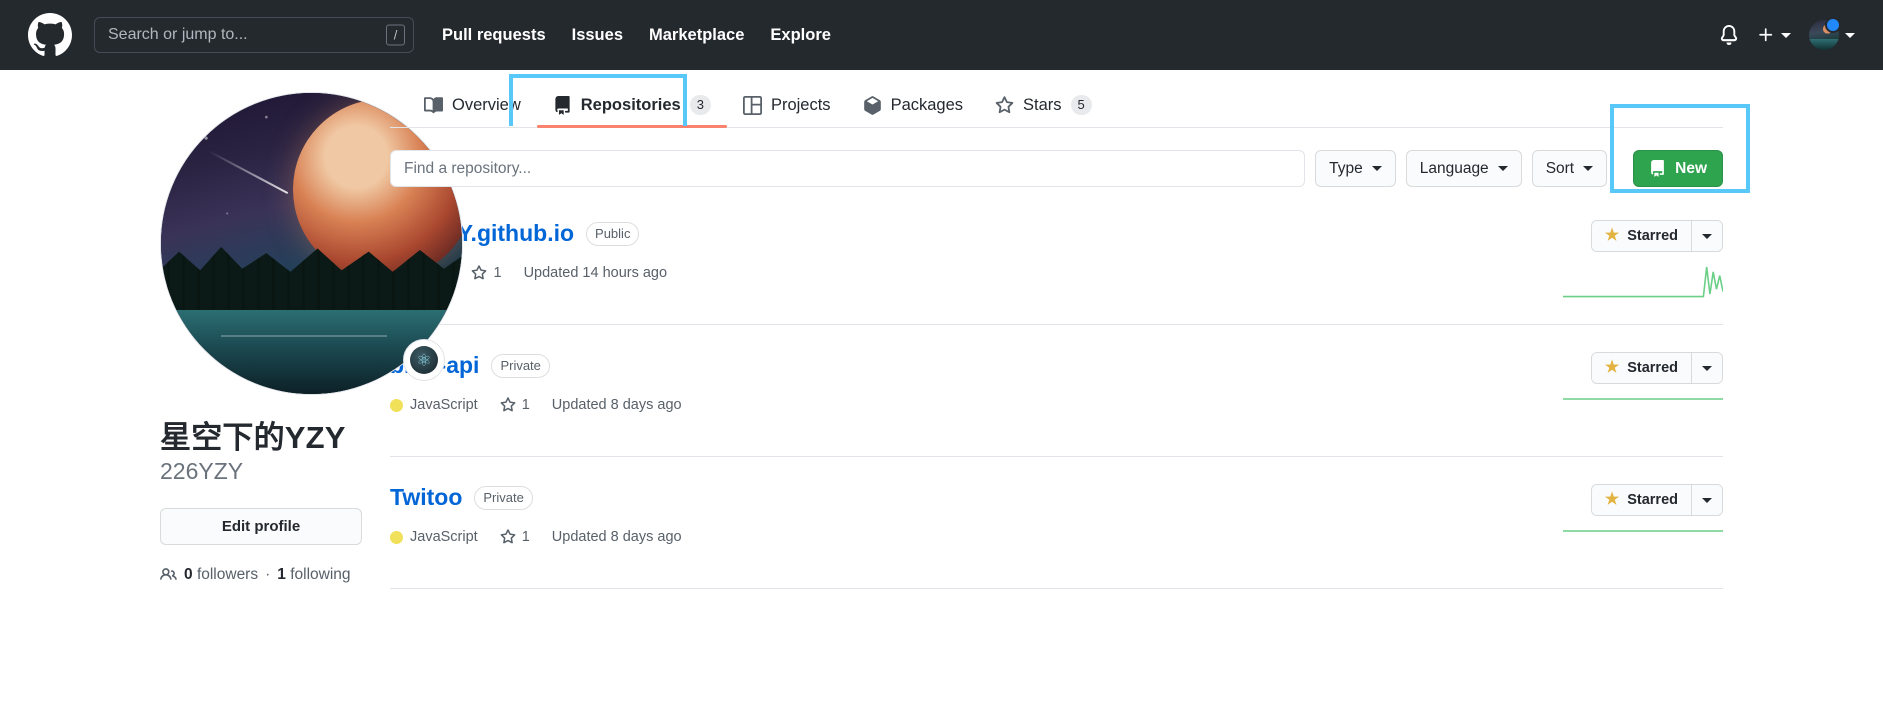  Describe the element at coordinates (1832, 33) in the screenshot. I see `user-menu` at that location.